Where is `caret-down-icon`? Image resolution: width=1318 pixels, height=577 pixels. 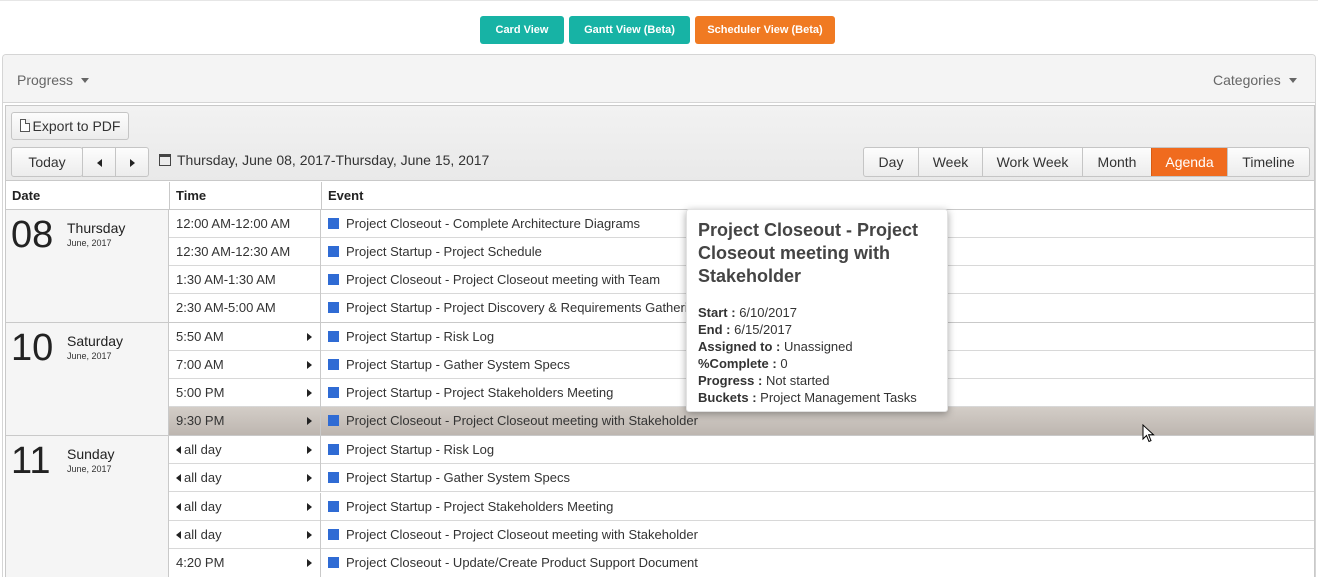
caret-down-icon is located at coordinates (1292, 80).